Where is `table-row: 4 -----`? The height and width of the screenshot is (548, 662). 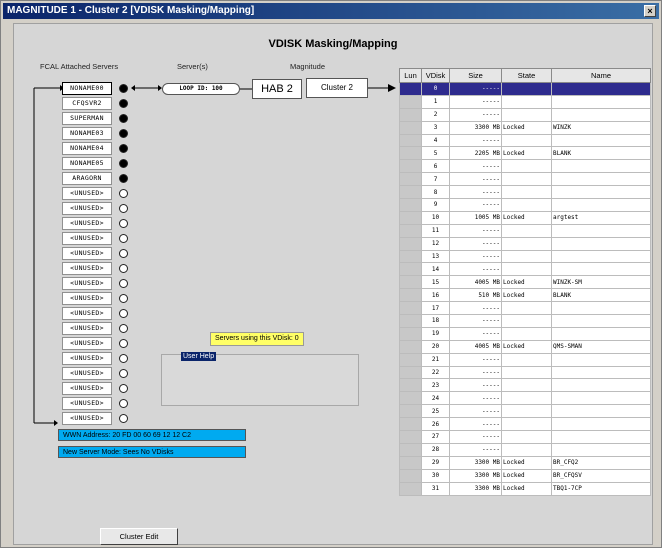
table-row: 4 ----- is located at coordinates (525, 140).